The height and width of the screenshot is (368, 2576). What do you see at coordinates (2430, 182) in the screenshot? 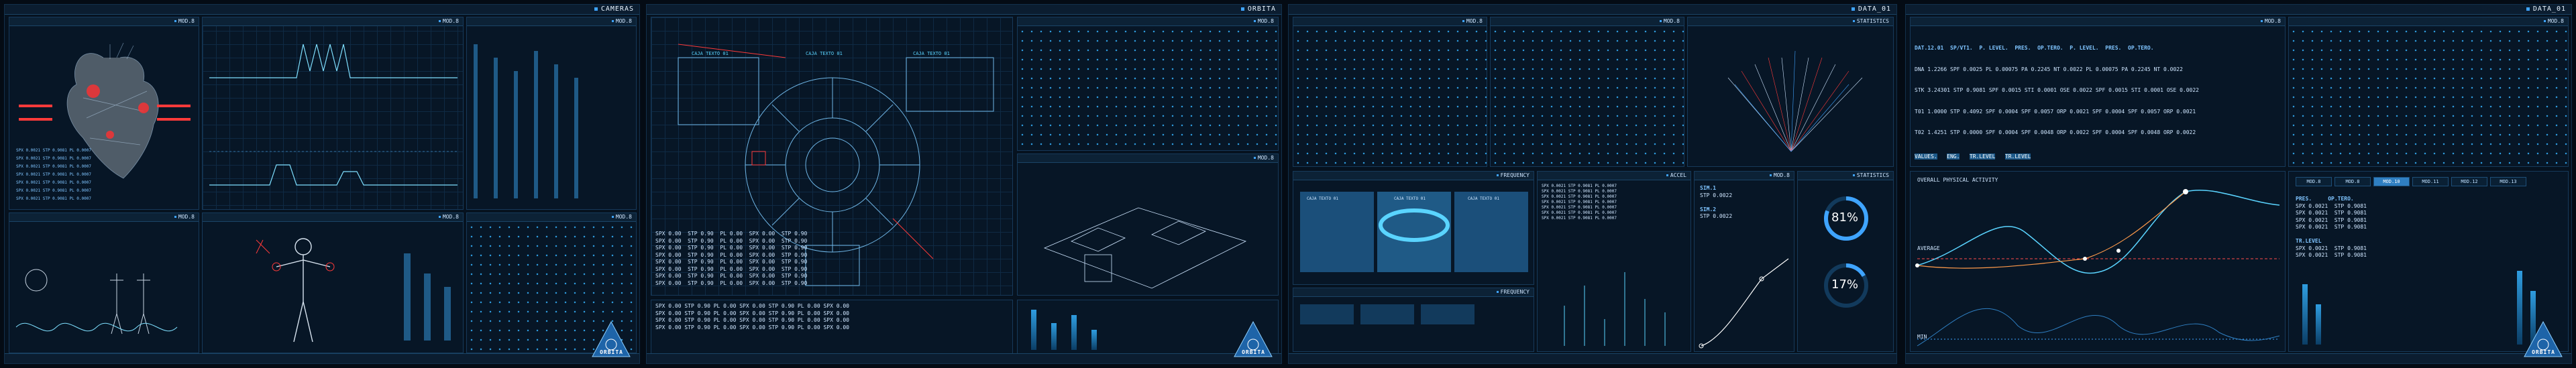
I see `tab-mod-11: MOD.11` at bounding box center [2430, 182].